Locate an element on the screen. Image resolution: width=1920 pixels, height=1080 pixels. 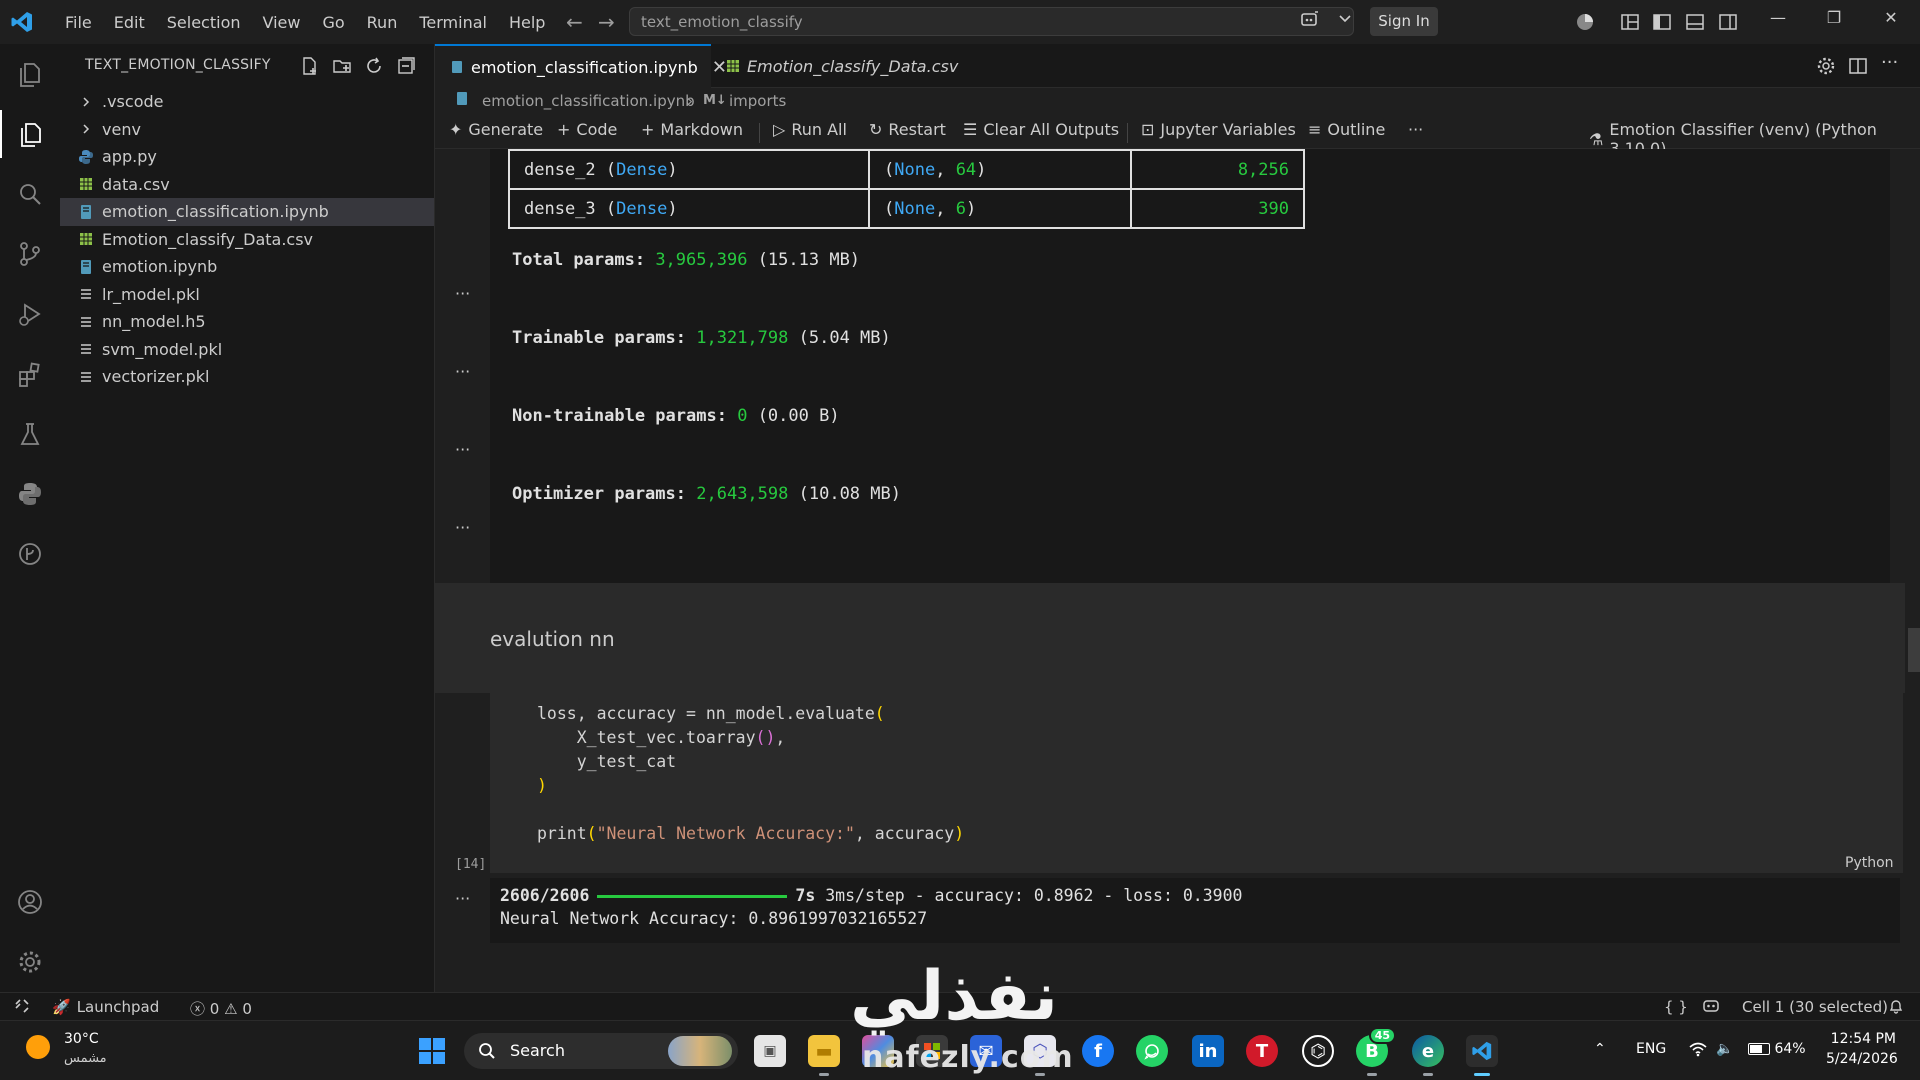
add-code-cell-button: + Code is located at coordinates (587, 129).